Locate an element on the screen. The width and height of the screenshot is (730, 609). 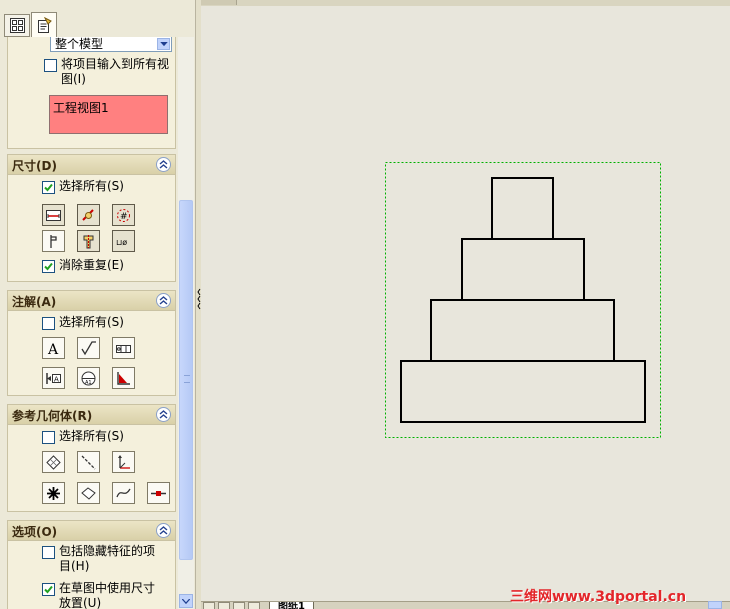
import-all-views-label-2: 图(I) is located at coordinates (73, 79).